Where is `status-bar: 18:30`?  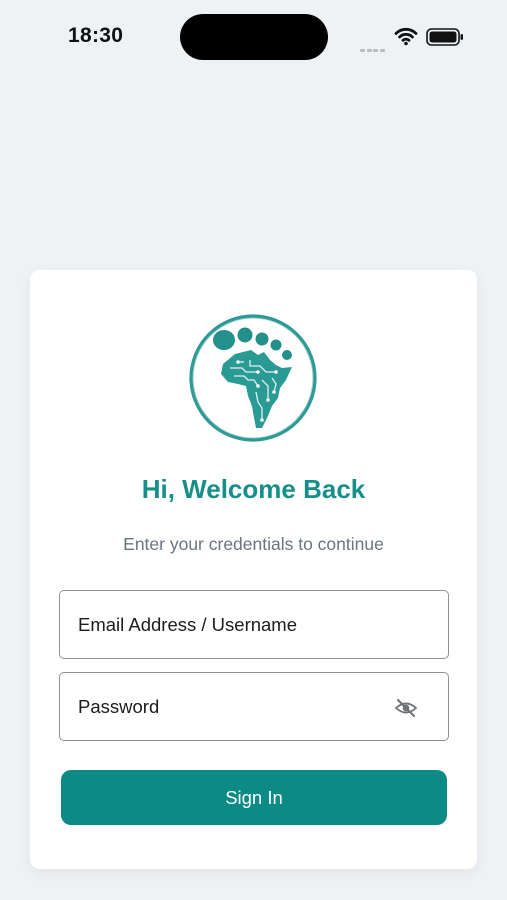
status-bar: 18:30 is located at coordinates (253, 36).